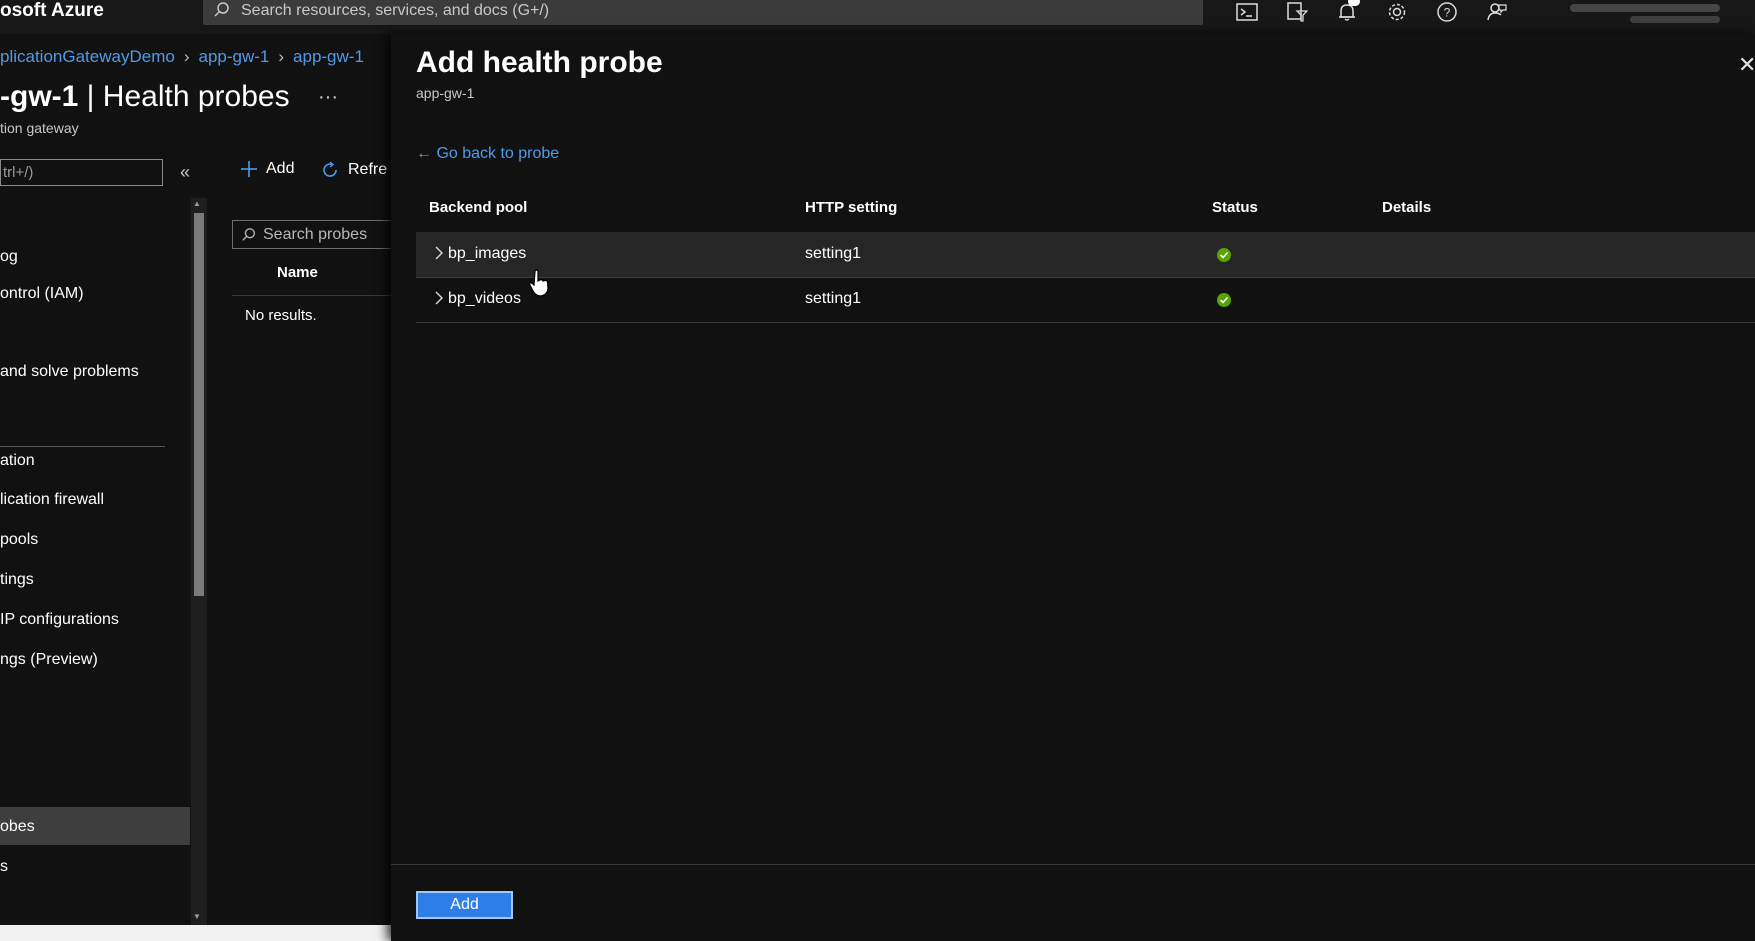 This screenshot has width=1755, height=941. What do you see at coordinates (315, 234) in the screenshot?
I see `probe-search-placeholder: Search probes` at bounding box center [315, 234].